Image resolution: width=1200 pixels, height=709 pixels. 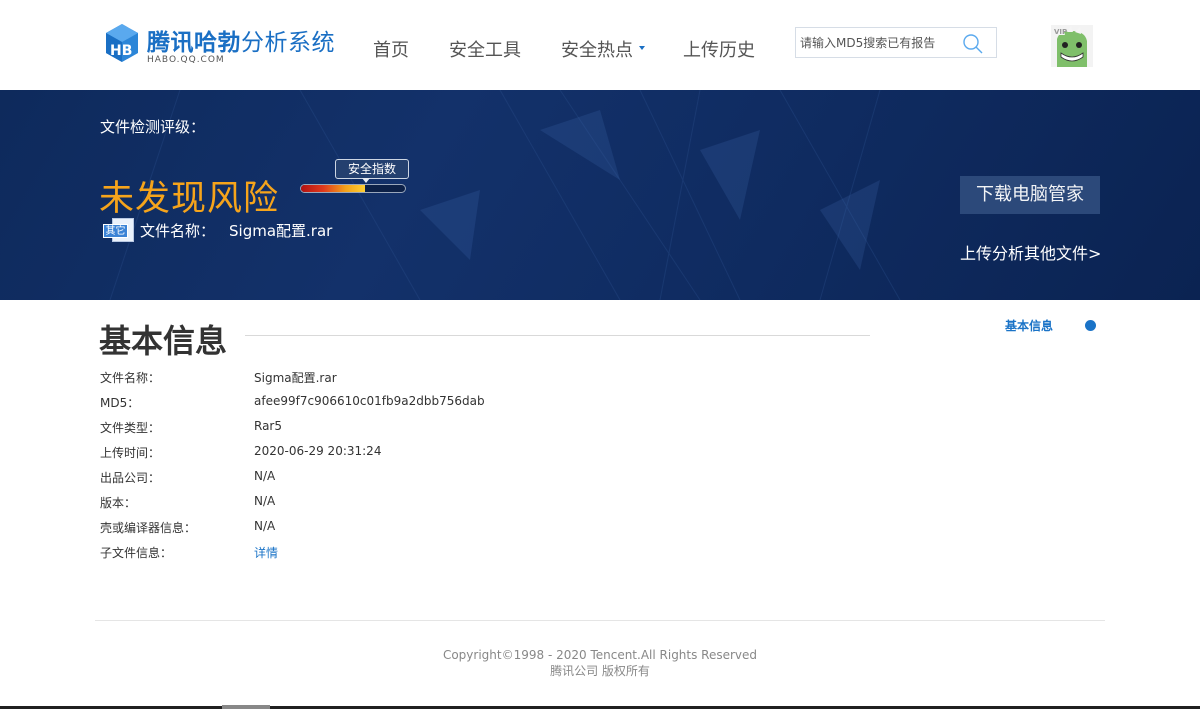 What do you see at coordinates (189, 199) in the screenshot?
I see `verdict-text: 未发现风险` at bounding box center [189, 199].